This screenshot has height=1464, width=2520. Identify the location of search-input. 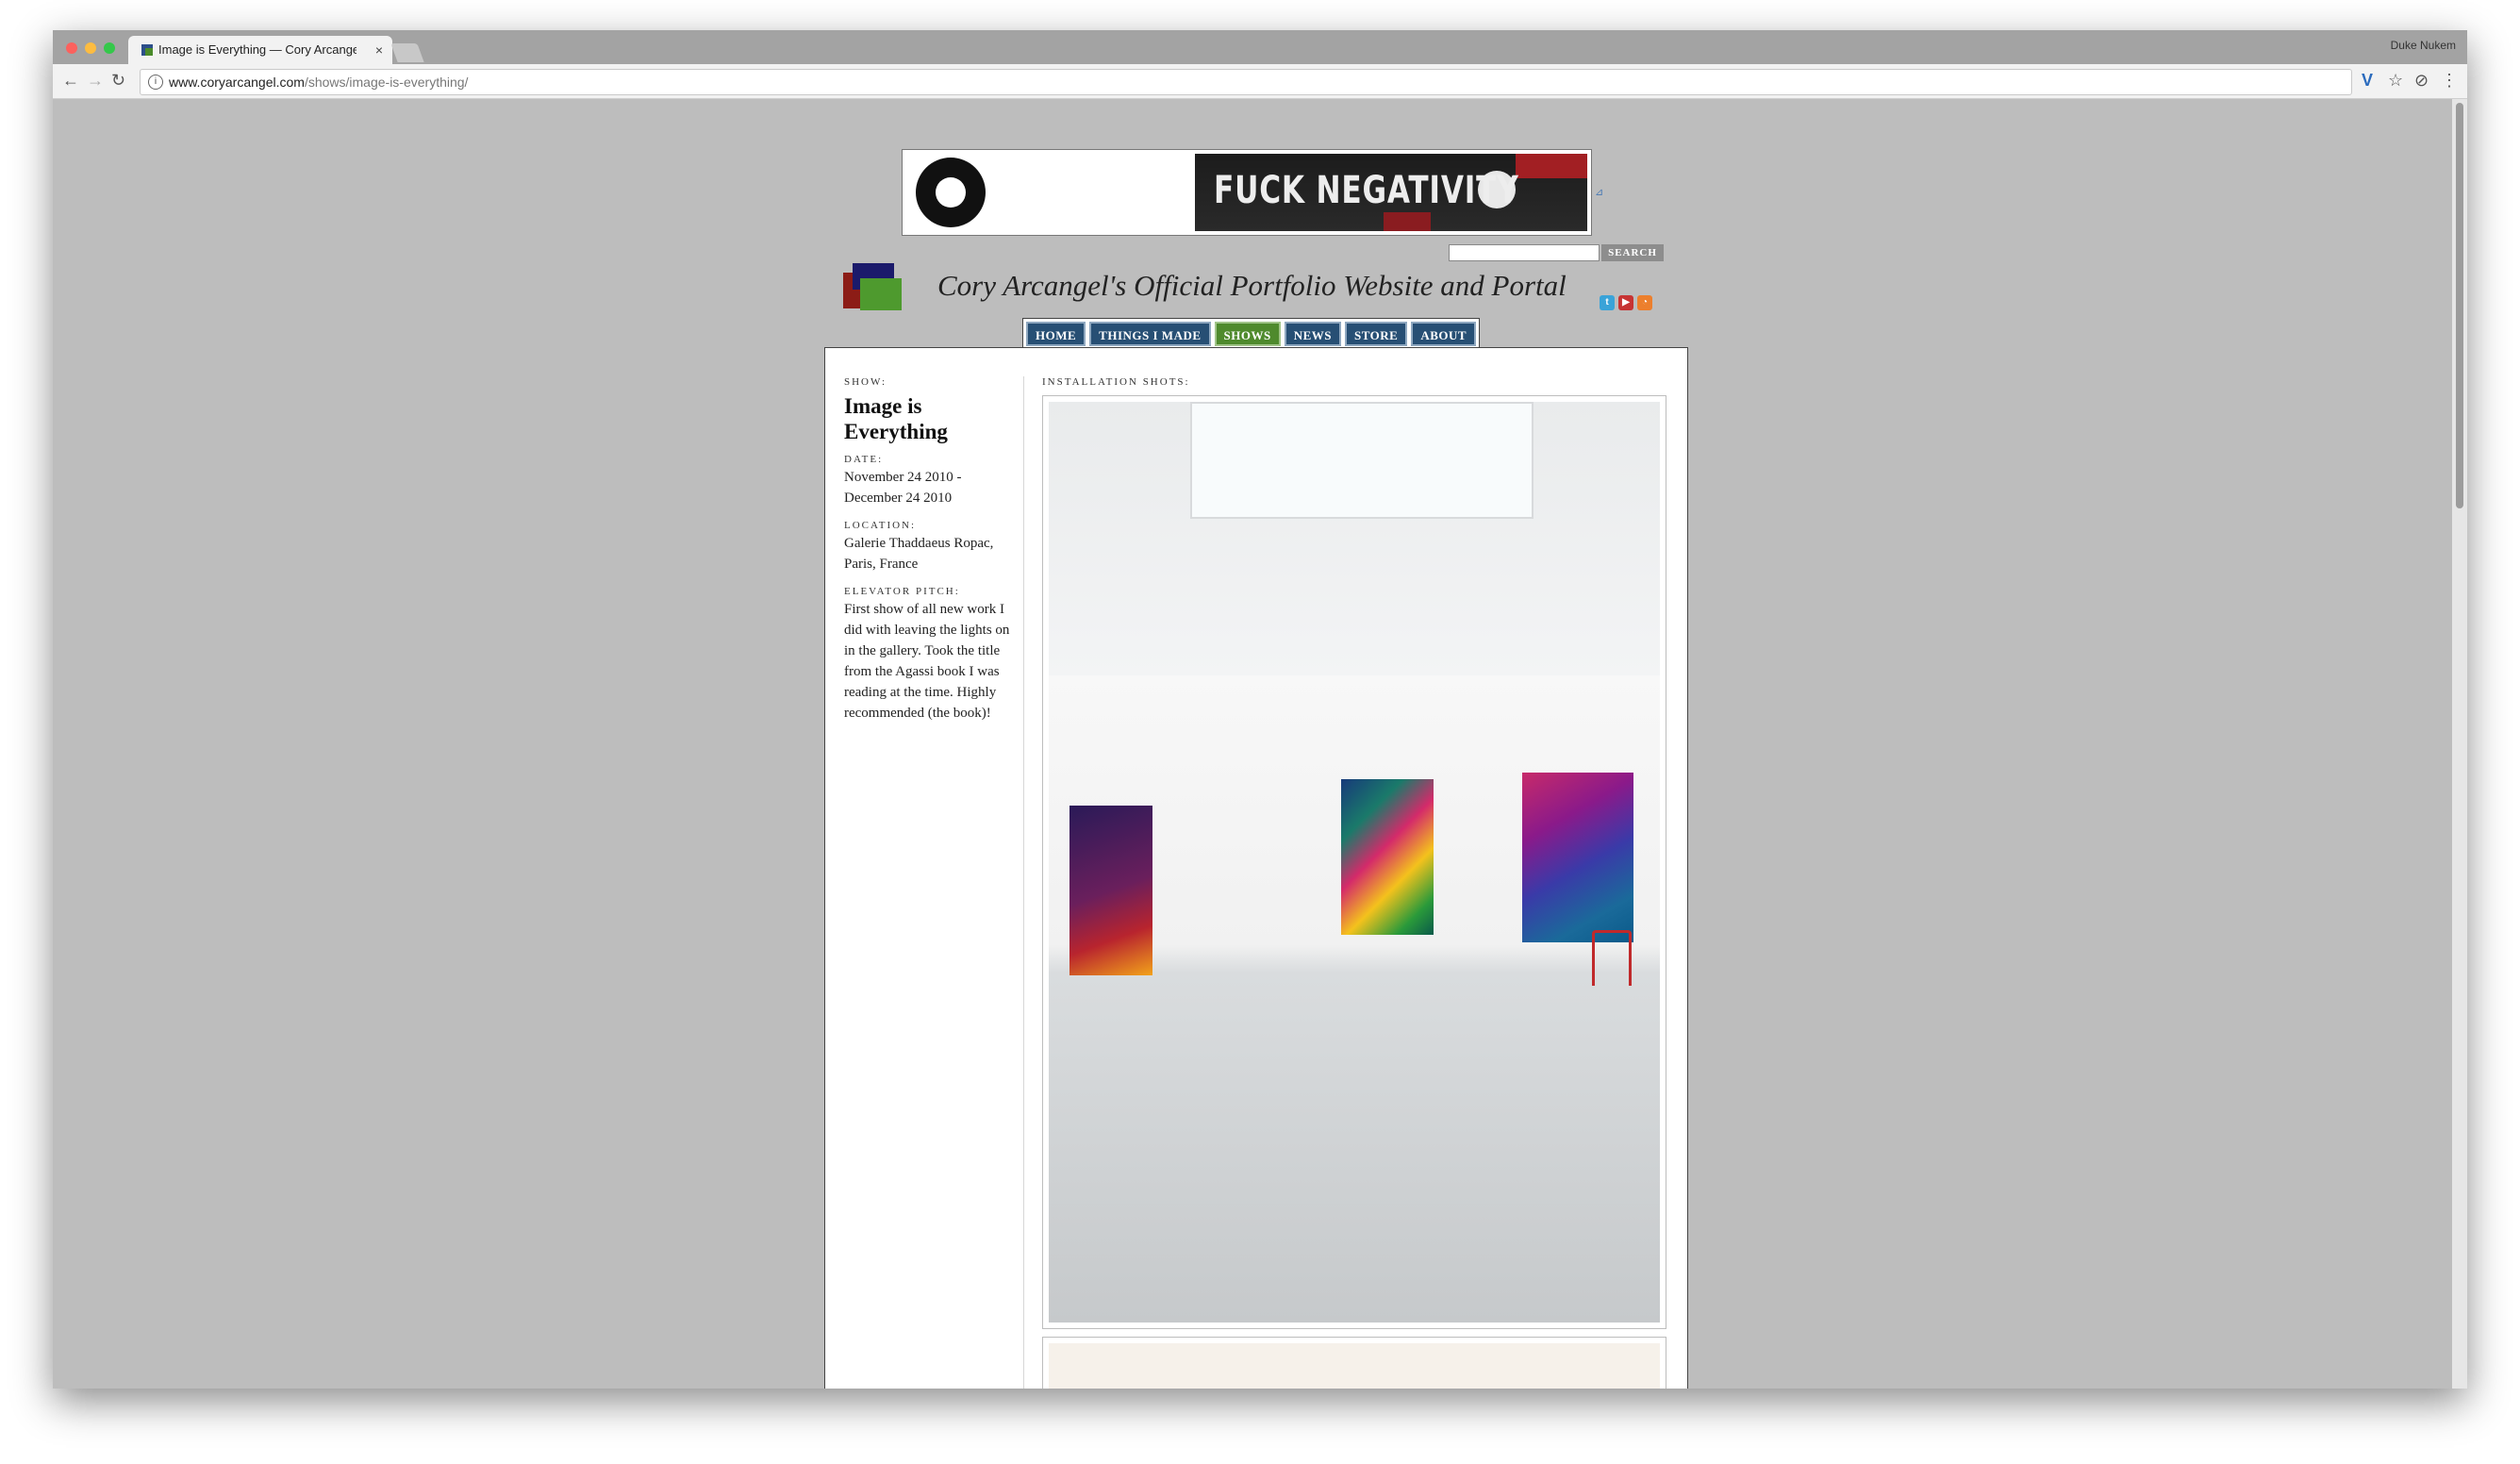
(1524, 252).